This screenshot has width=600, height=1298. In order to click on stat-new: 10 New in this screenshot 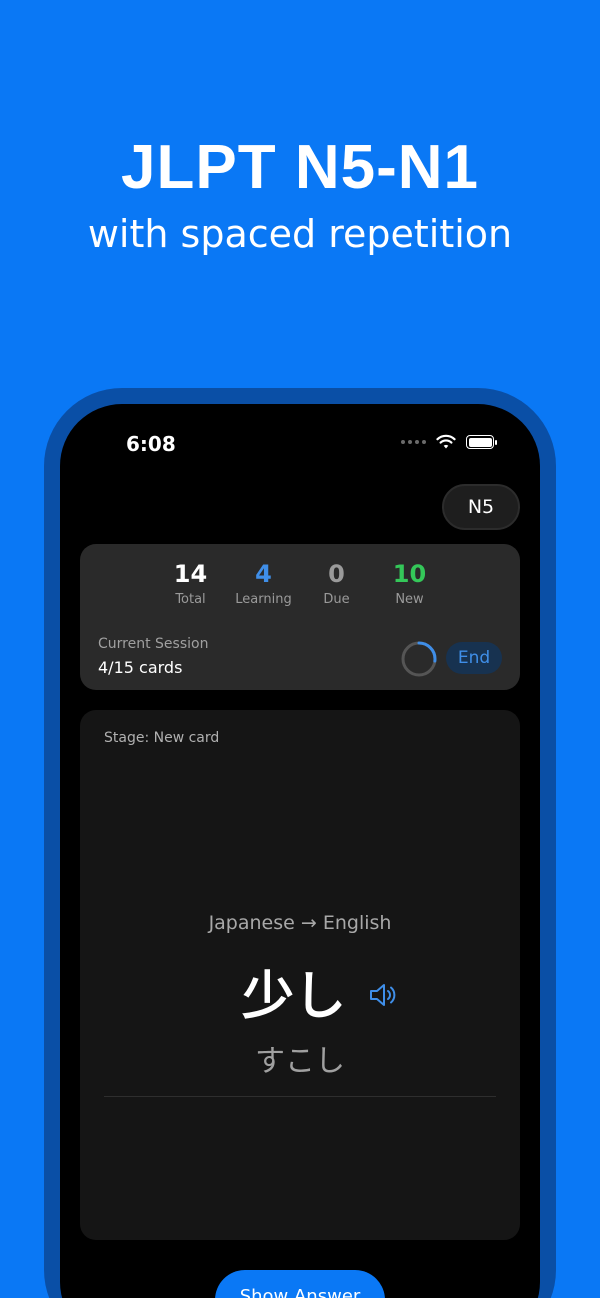, I will do `click(409, 583)`.